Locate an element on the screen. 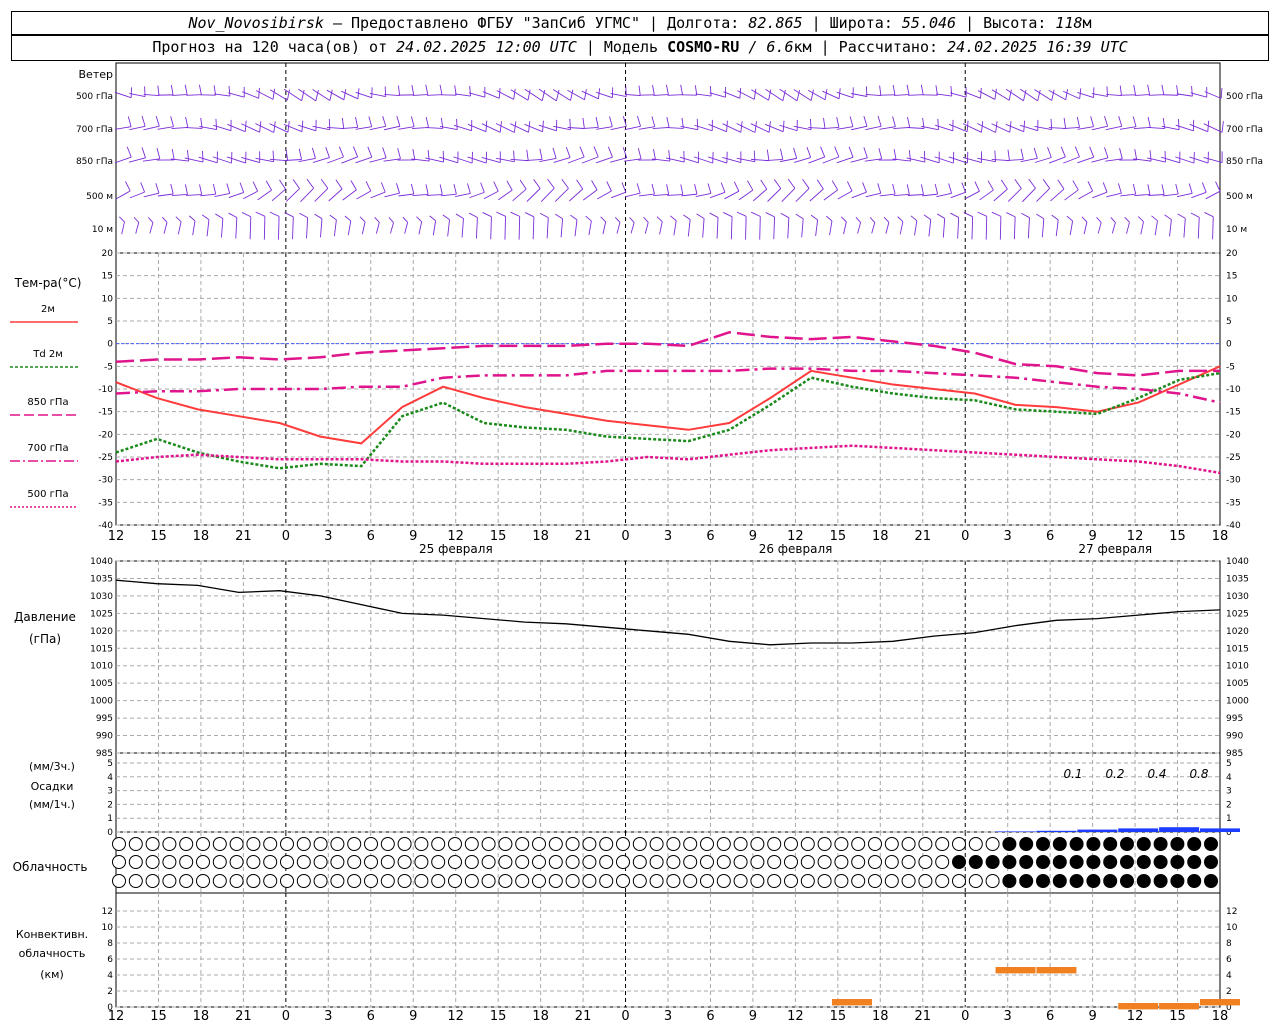 The height and width of the screenshot is (1024, 1280). temp-ytick-left: -15 is located at coordinates (105, 413).